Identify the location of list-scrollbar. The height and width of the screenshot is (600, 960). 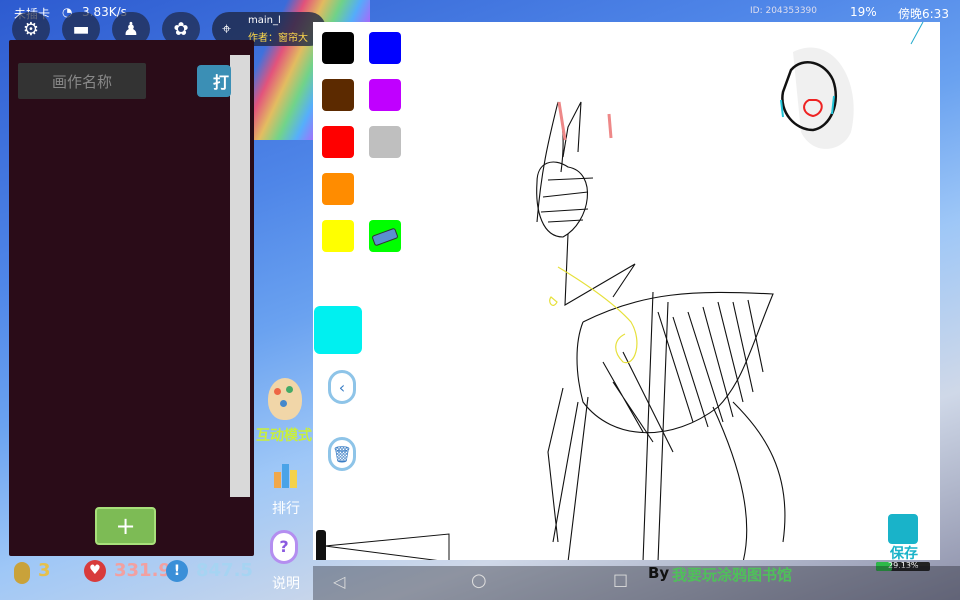
(240, 276).